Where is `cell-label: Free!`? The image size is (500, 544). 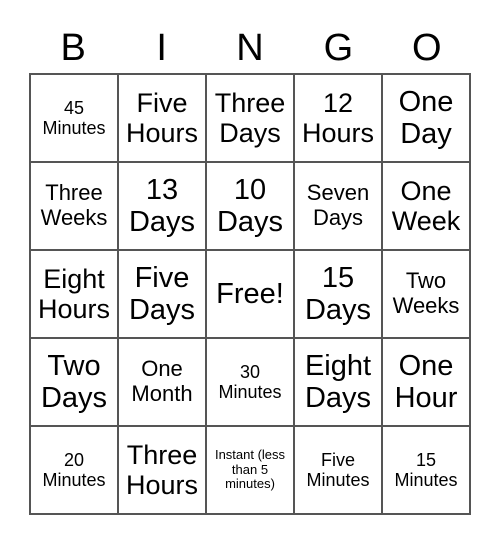 cell-label: Free! is located at coordinates (250, 293).